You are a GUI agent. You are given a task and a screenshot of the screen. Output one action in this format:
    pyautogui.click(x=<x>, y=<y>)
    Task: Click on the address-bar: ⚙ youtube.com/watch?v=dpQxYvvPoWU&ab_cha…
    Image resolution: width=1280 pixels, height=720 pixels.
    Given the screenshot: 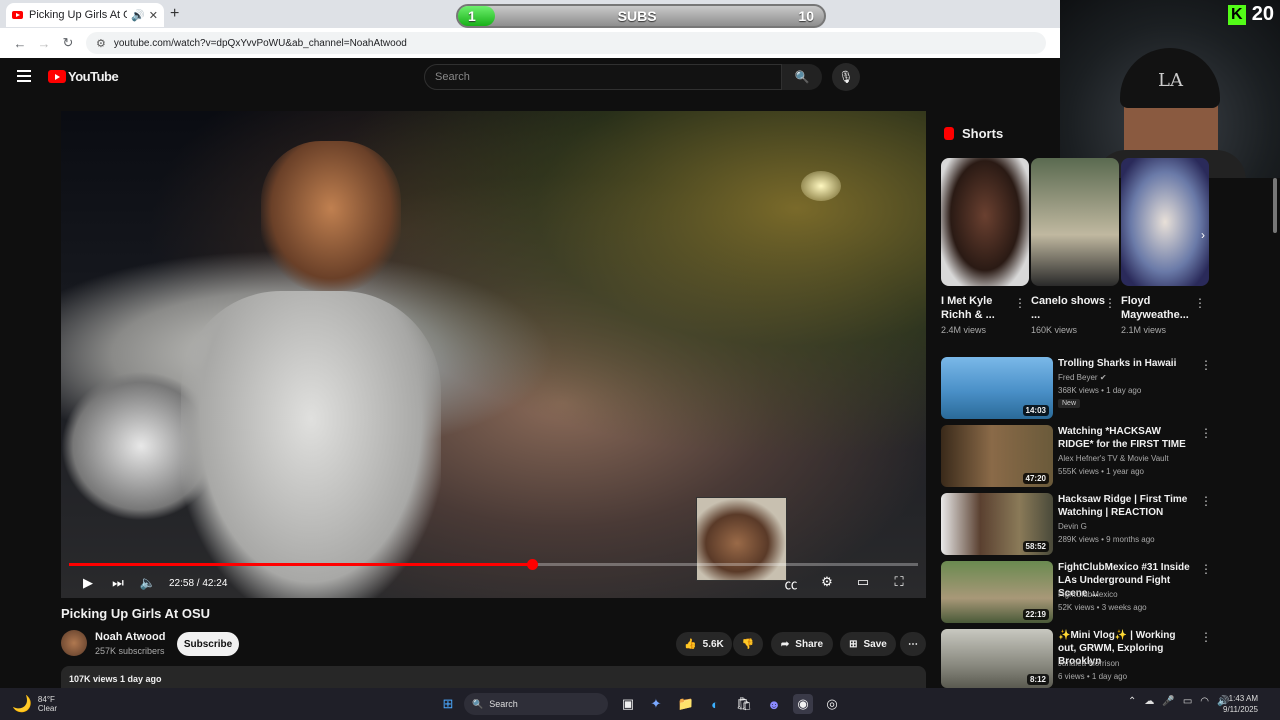 What is the action you would take?
    pyautogui.click(x=566, y=43)
    